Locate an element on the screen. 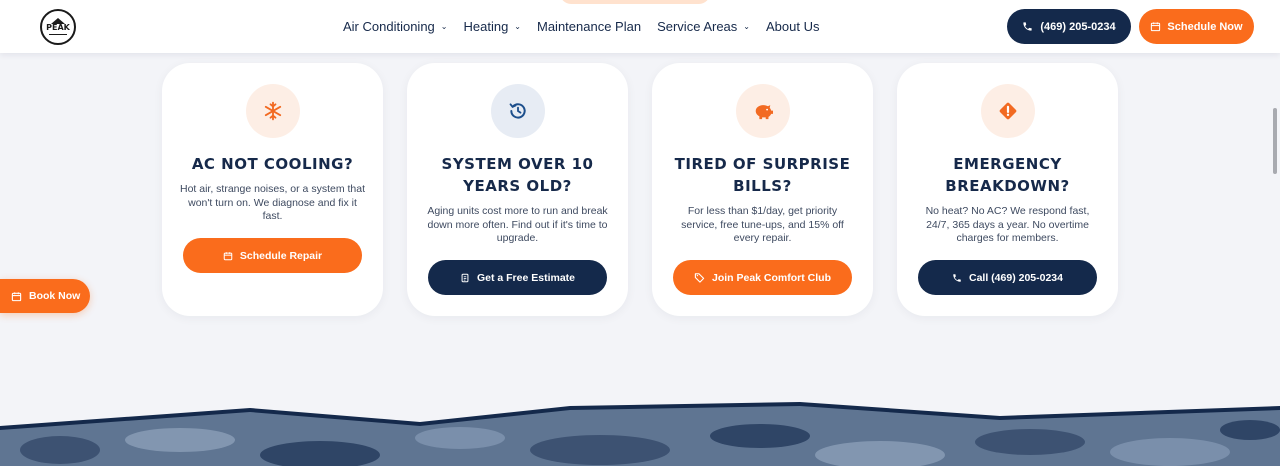 Image resolution: width=1280 pixels, height=466 pixels. nav-item-heating: Heating ⌄ is located at coordinates (492, 26).